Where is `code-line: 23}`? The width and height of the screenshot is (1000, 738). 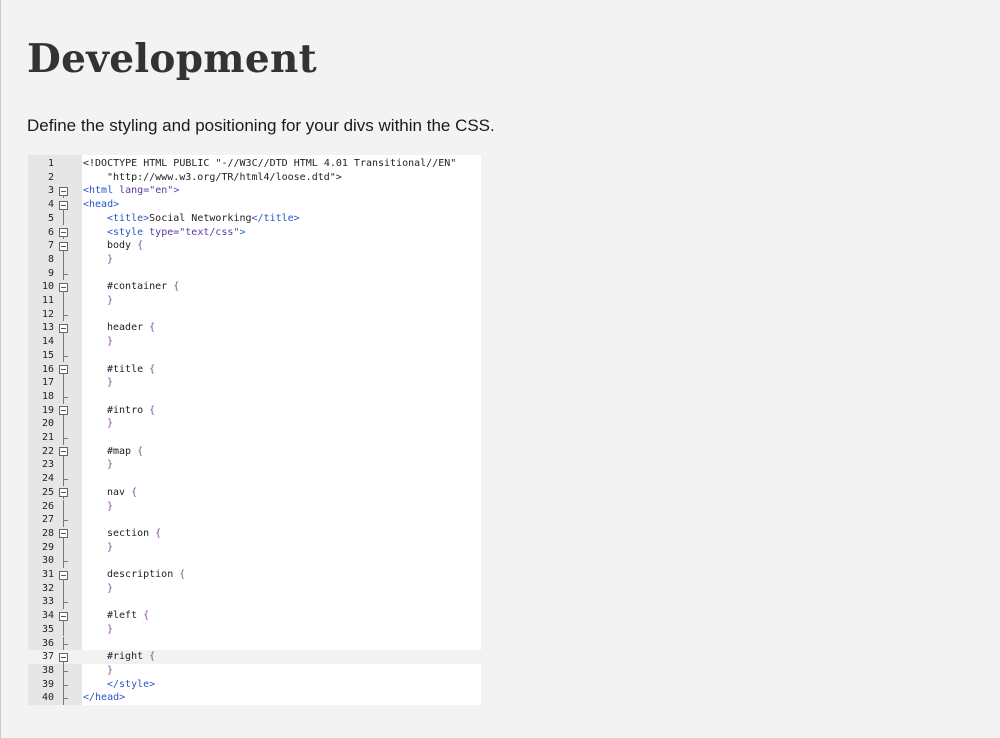
code-line: 23} is located at coordinates (254, 465).